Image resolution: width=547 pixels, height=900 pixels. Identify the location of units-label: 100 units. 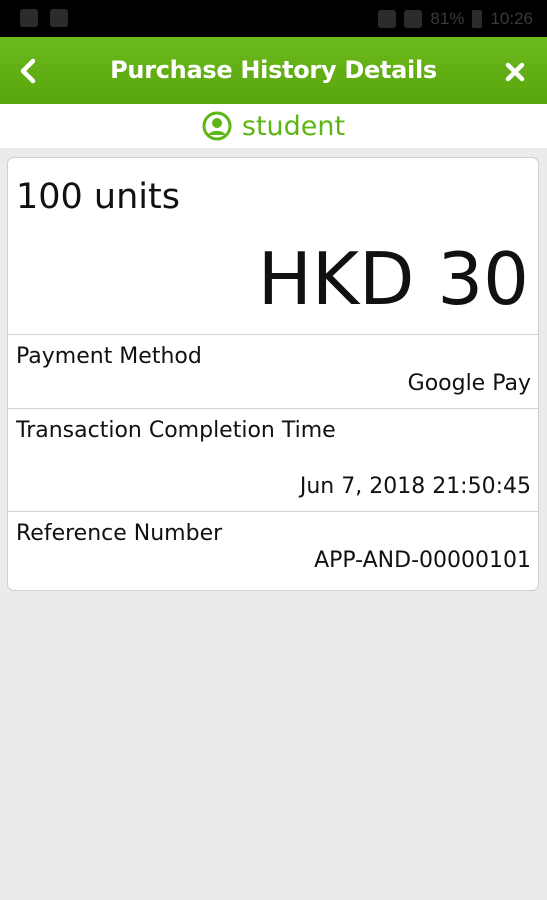
(98, 197).